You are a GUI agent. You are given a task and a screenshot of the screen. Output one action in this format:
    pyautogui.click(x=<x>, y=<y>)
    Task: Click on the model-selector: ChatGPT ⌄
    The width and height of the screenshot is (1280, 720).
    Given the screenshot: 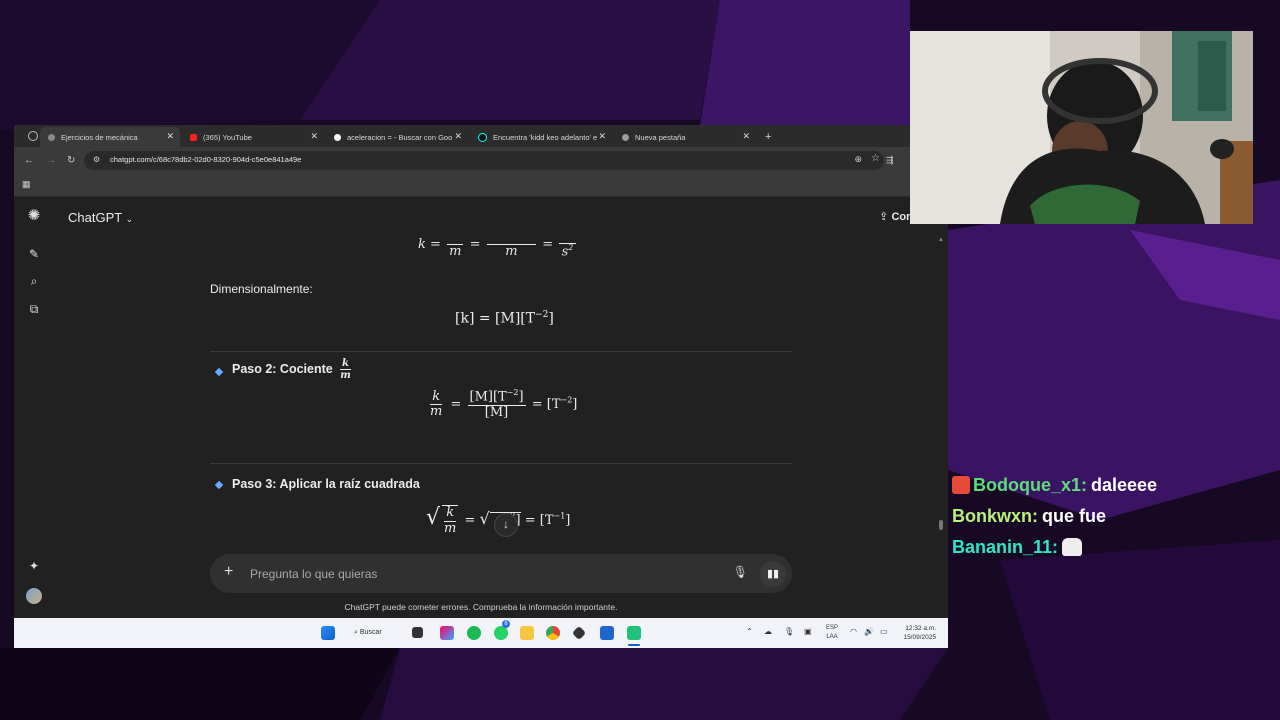 What is the action you would take?
    pyautogui.click(x=100, y=217)
    